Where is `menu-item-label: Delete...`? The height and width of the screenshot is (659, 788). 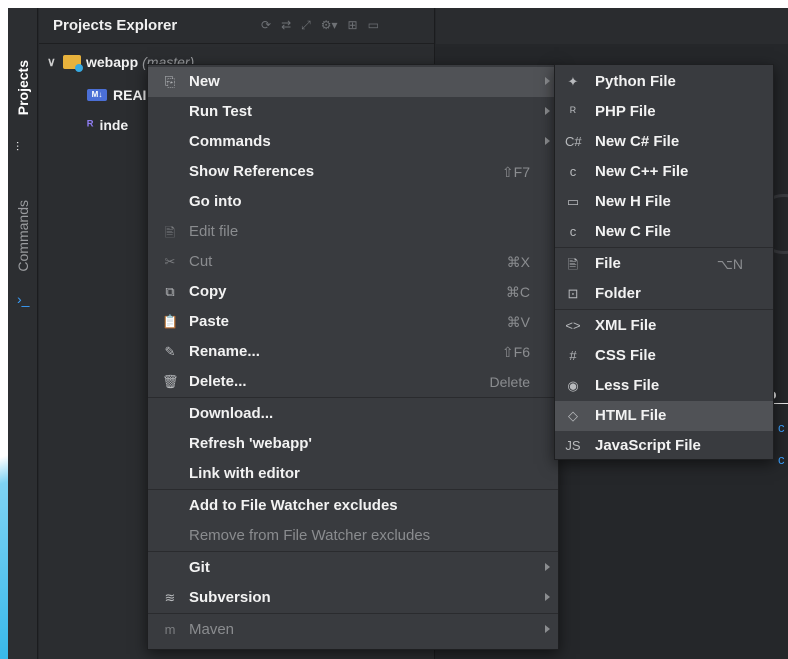
menu-item-label: Delete... is located at coordinates (218, 381).